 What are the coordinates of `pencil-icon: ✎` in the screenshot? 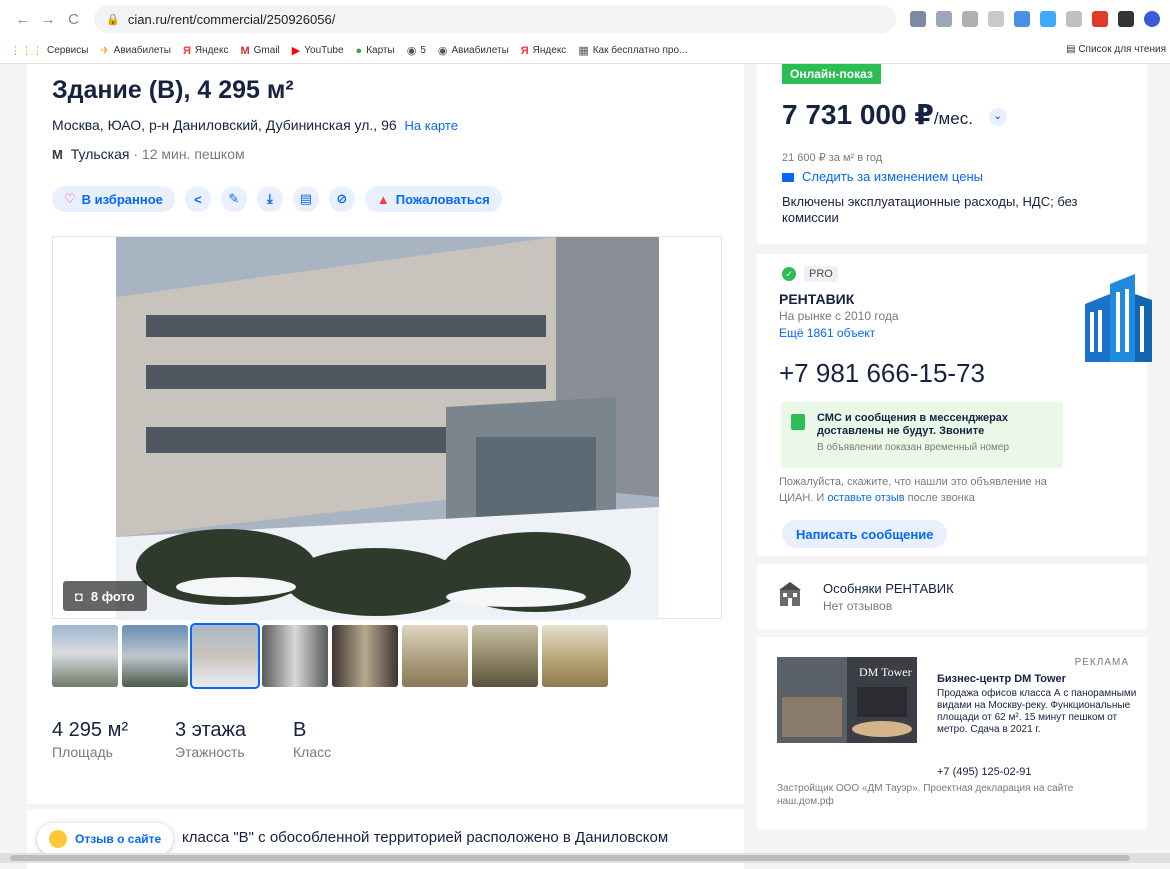 It's located at (234, 198).